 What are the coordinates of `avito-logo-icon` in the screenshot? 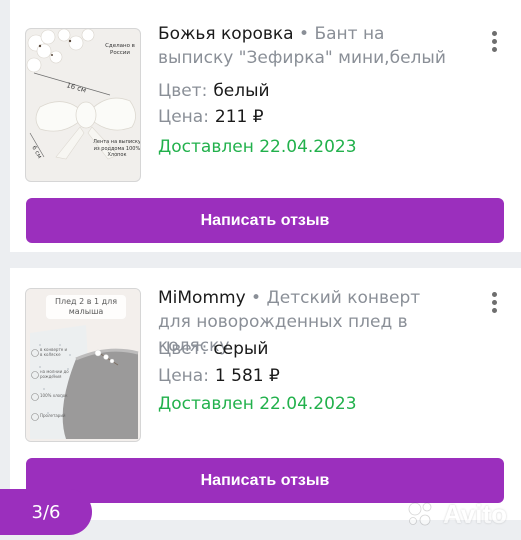 It's located at (420, 514).